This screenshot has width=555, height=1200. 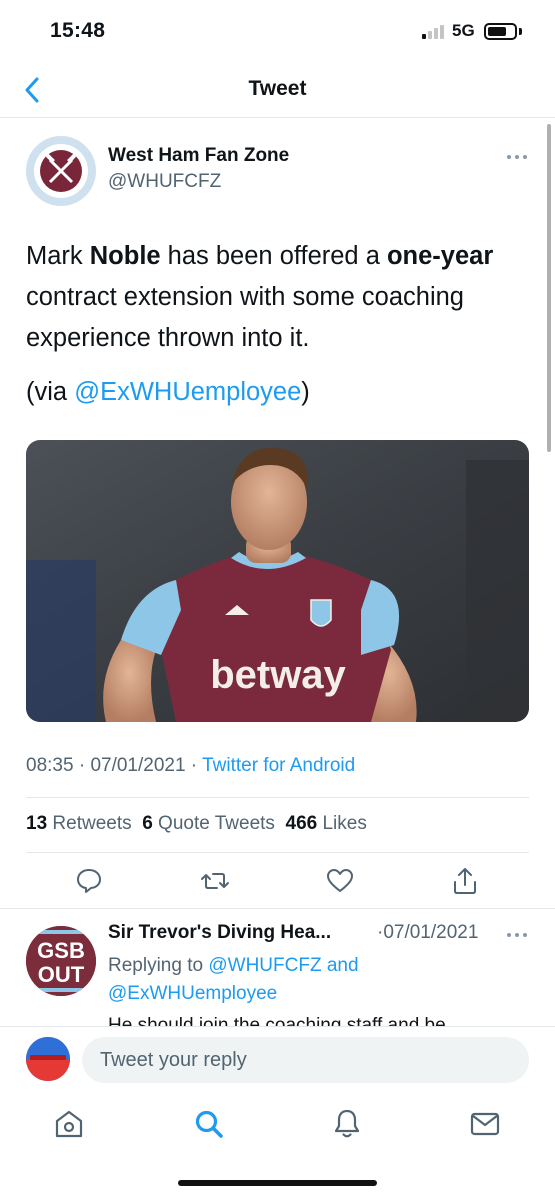 I want to click on quotes-label: Quote Tweets, so click(x=216, y=823).